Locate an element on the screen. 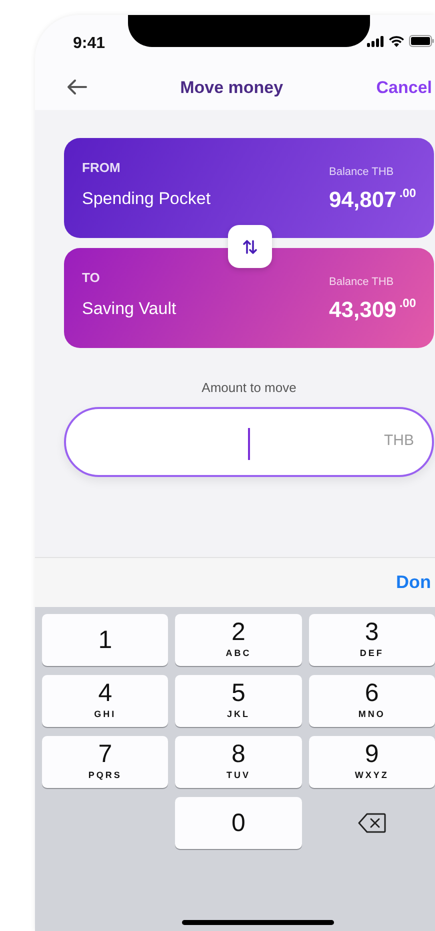  direction-label: FROM is located at coordinates (102, 168).